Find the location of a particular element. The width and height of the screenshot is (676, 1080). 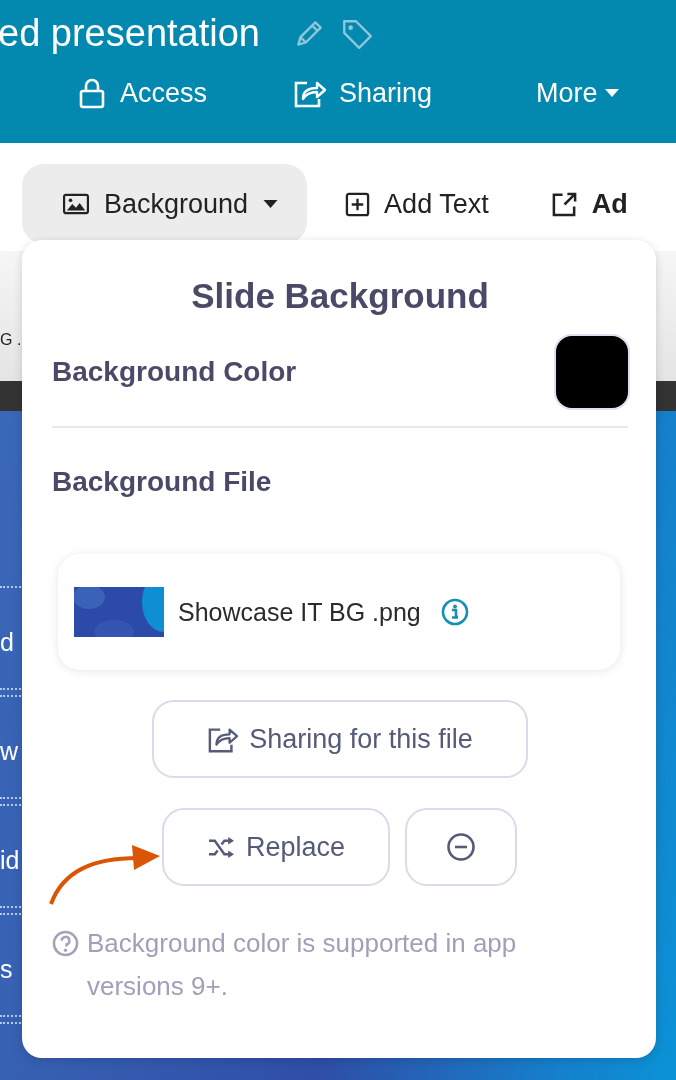

image-icon is located at coordinates (76, 204).